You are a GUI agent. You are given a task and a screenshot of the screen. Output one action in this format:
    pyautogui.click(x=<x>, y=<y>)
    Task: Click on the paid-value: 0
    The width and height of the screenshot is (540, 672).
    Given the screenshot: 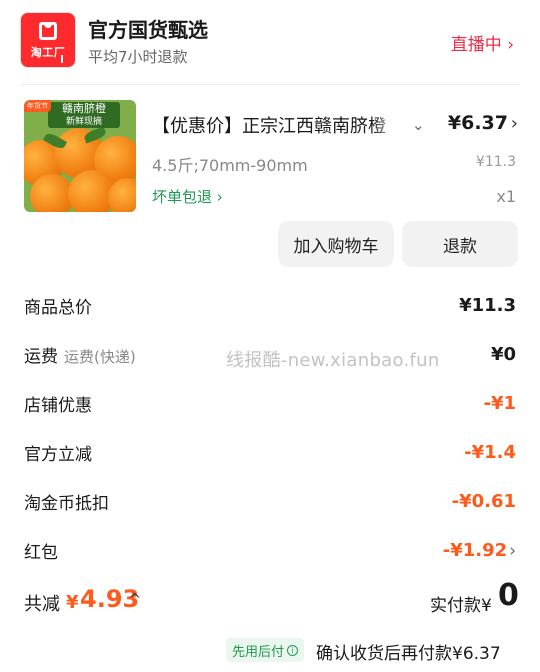 What is the action you would take?
    pyautogui.click(x=508, y=595)
    